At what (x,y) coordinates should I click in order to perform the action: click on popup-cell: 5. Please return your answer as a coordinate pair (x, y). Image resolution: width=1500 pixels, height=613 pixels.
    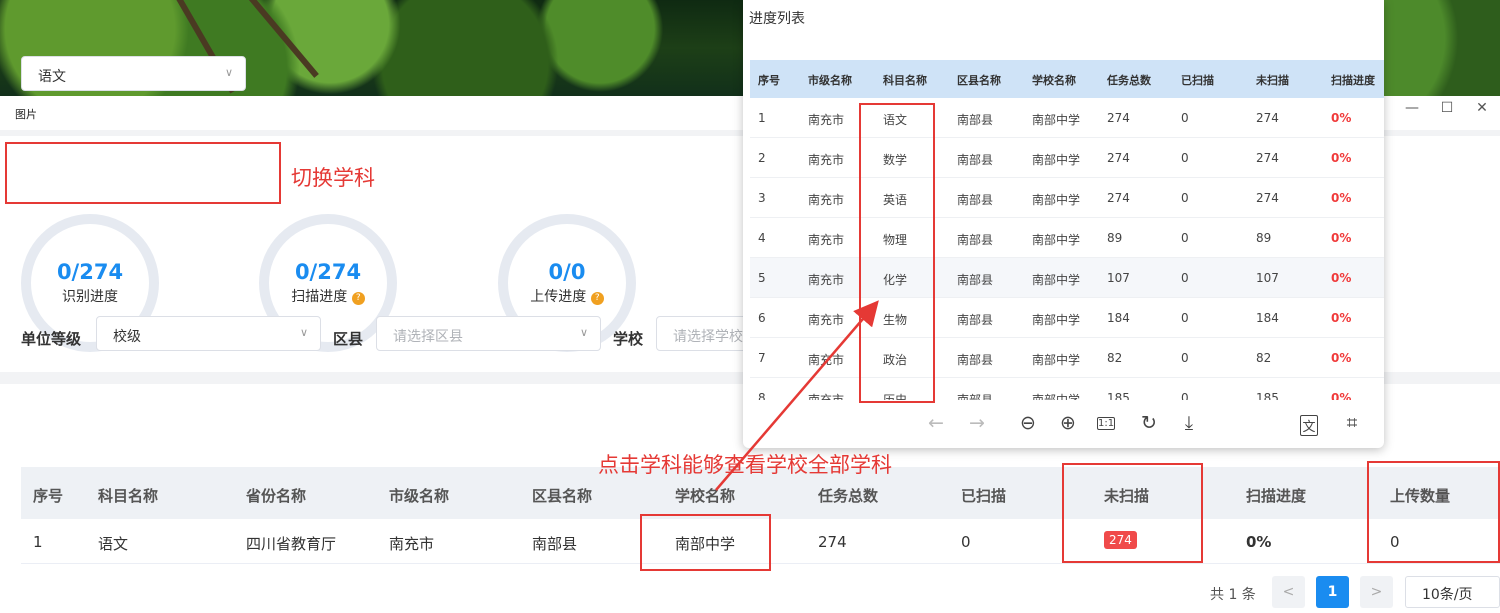
    Looking at the image, I should click on (762, 278).